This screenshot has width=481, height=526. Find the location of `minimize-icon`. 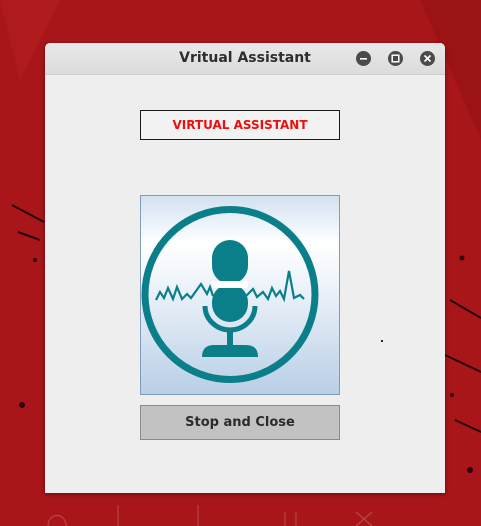

minimize-icon is located at coordinates (363, 59).